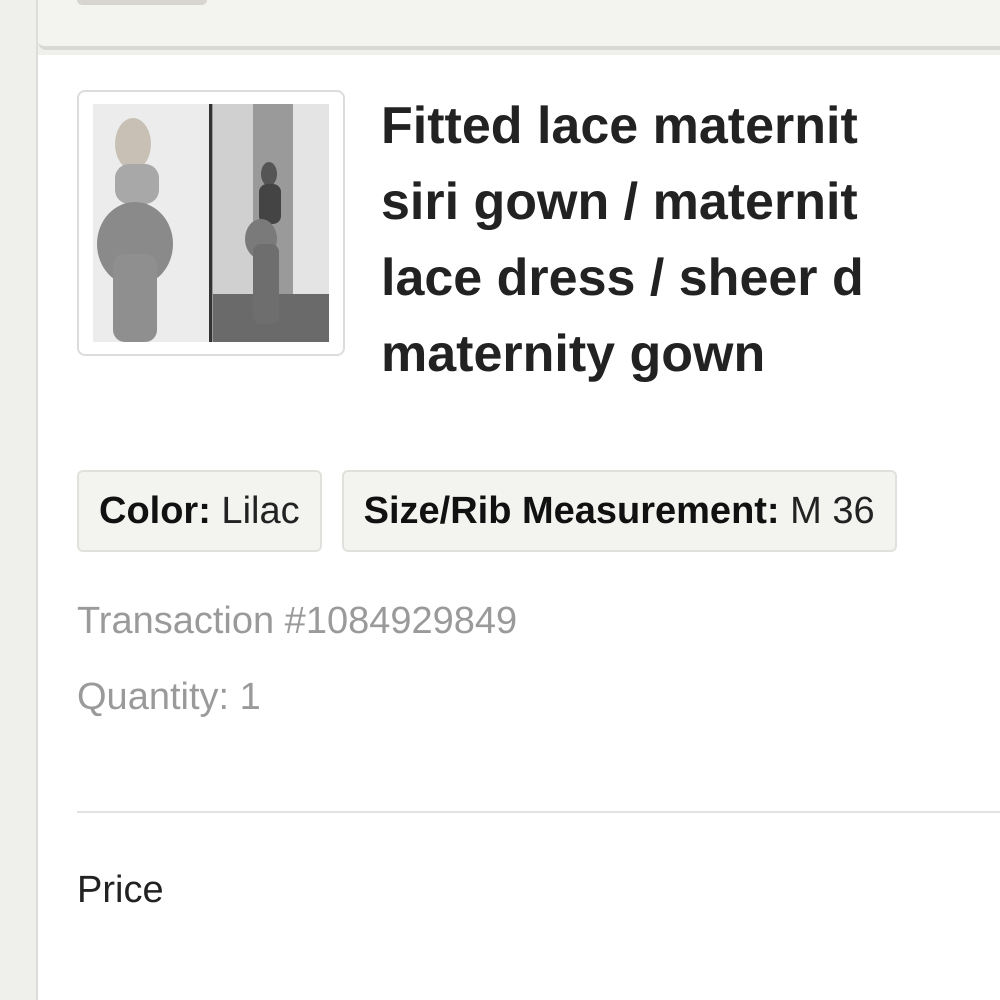 This screenshot has height=1000, width=1000. I want to click on item-title: Fitted lace maternit siri gown / maternit lace dress / sheer d maternity gown, so click(622, 240).